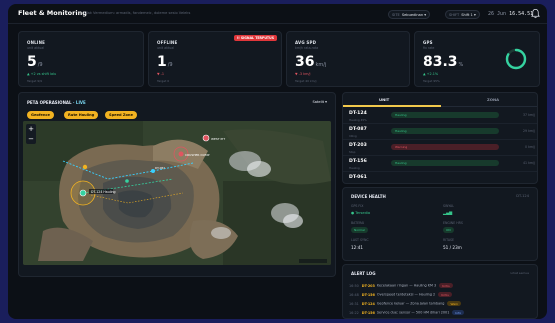 Image resolution: width=555 pixels, height=323 pixels. Describe the element at coordinates (454, 303) in the screenshot. I see `alert-level: Warn` at that location.